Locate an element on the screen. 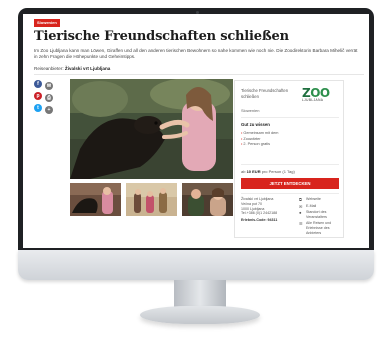 This screenshot has height=339, width=378. phone-link: Tel.+386 (0)1 2442188 is located at coordinates (265, 213).